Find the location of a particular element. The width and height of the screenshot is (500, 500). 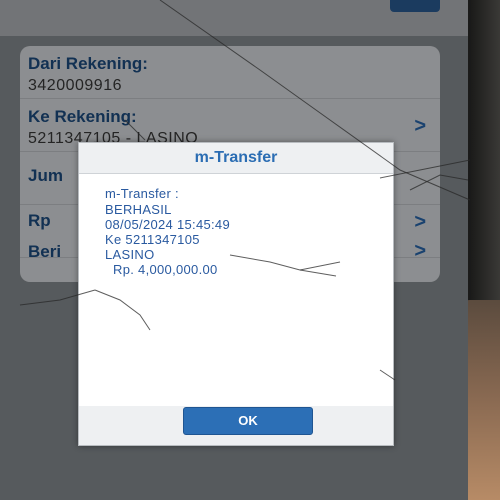

message-line: BERHASIL is located at coordinates (138, 209).